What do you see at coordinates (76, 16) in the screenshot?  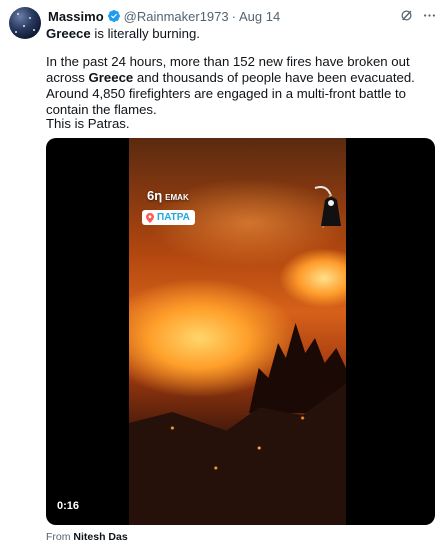 I see `author-name: Massimo` at bounding box center [76, 16].